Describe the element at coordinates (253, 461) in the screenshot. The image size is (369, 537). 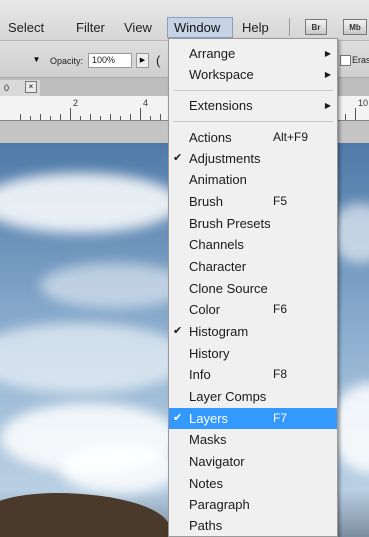
I see `menu-item-navigator: Navigator` at that location.